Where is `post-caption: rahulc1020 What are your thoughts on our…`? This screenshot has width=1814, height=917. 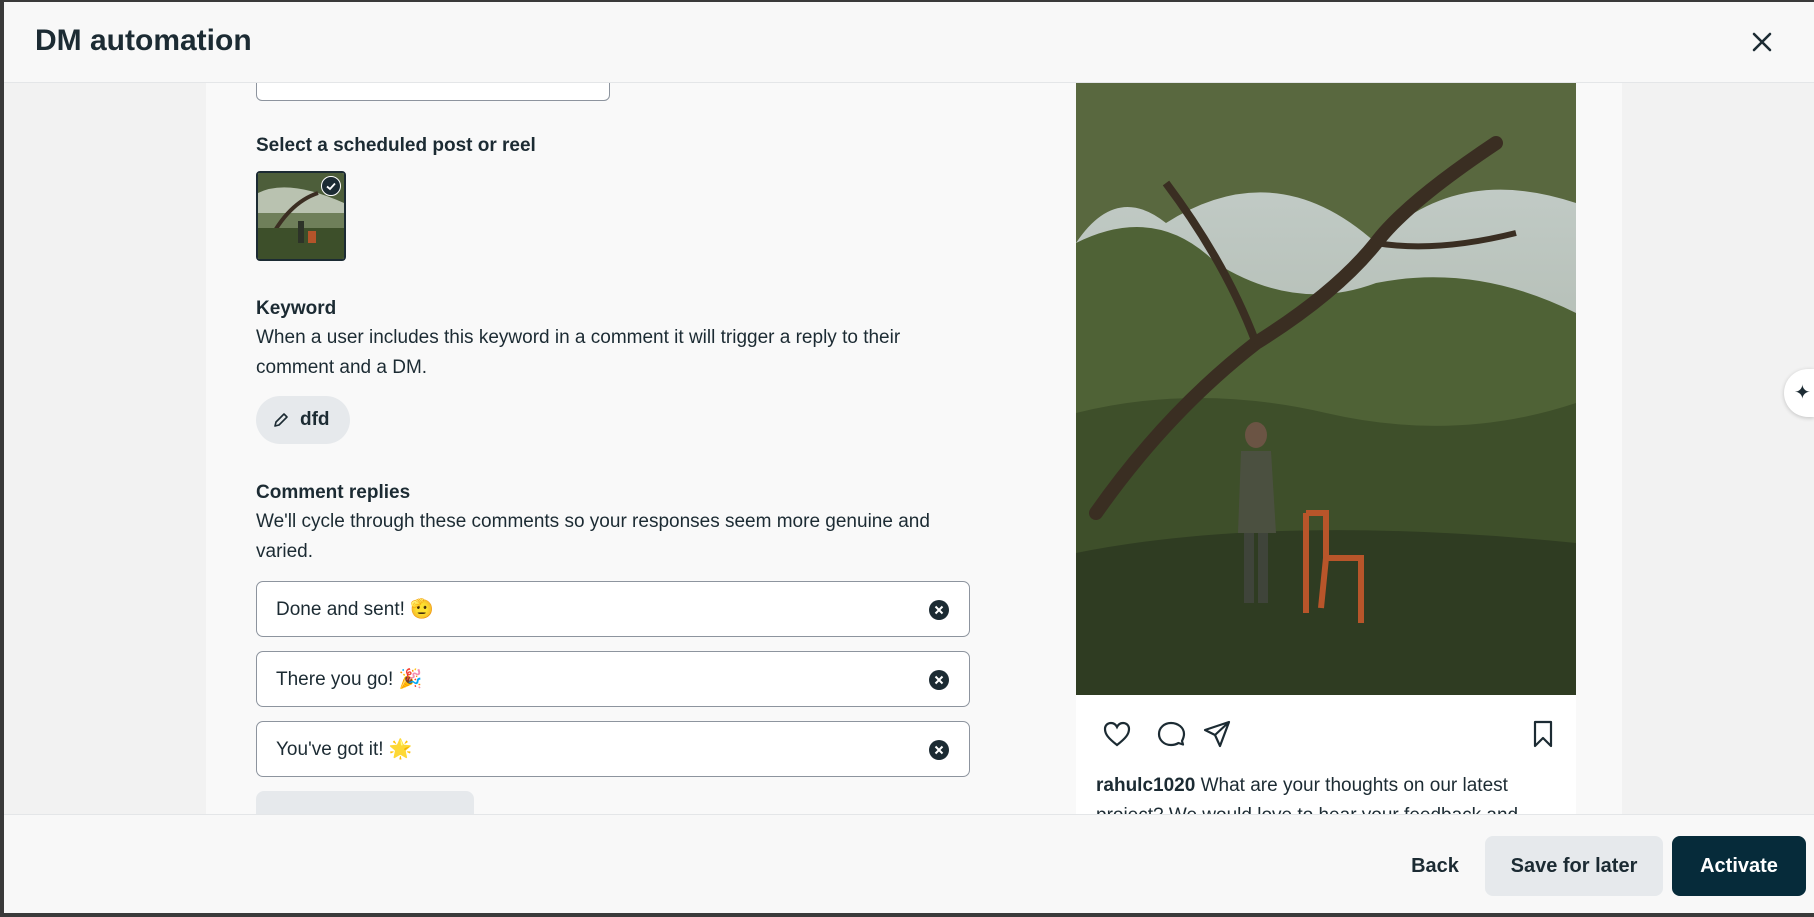
post-caption: rahulc1020 What are your thoughts on our… is located at coordinates (1327, 792).